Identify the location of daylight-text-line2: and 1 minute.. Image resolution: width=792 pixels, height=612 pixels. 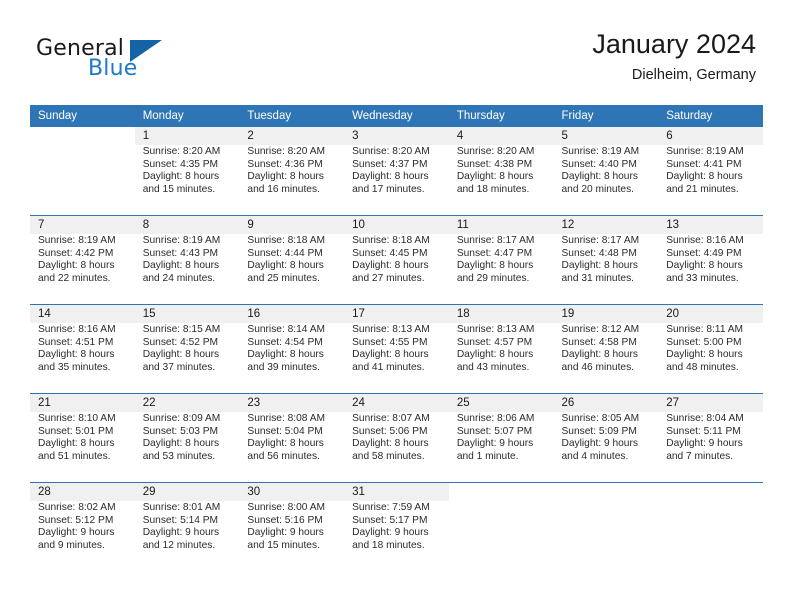
(487, 456).